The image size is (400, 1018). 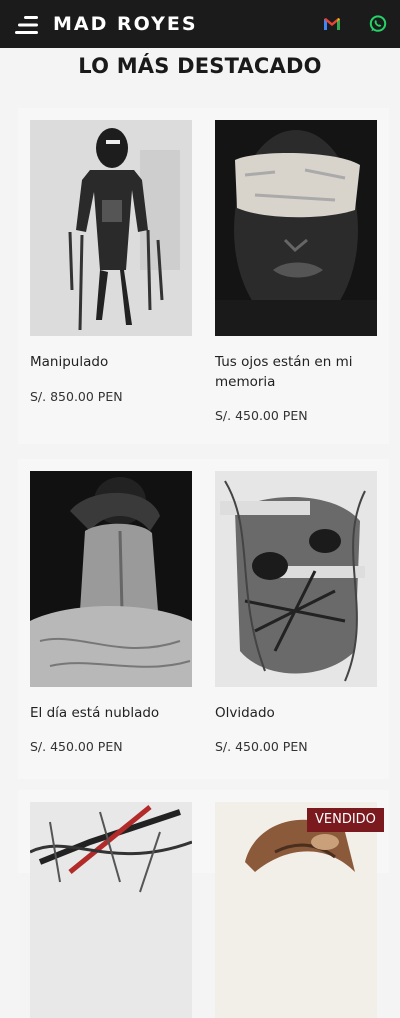 What do you see at coordinates (200, 66) in the screenshot?
I see `section-title: LO MÁS DESTACADO` at bounding box center [200, 66].